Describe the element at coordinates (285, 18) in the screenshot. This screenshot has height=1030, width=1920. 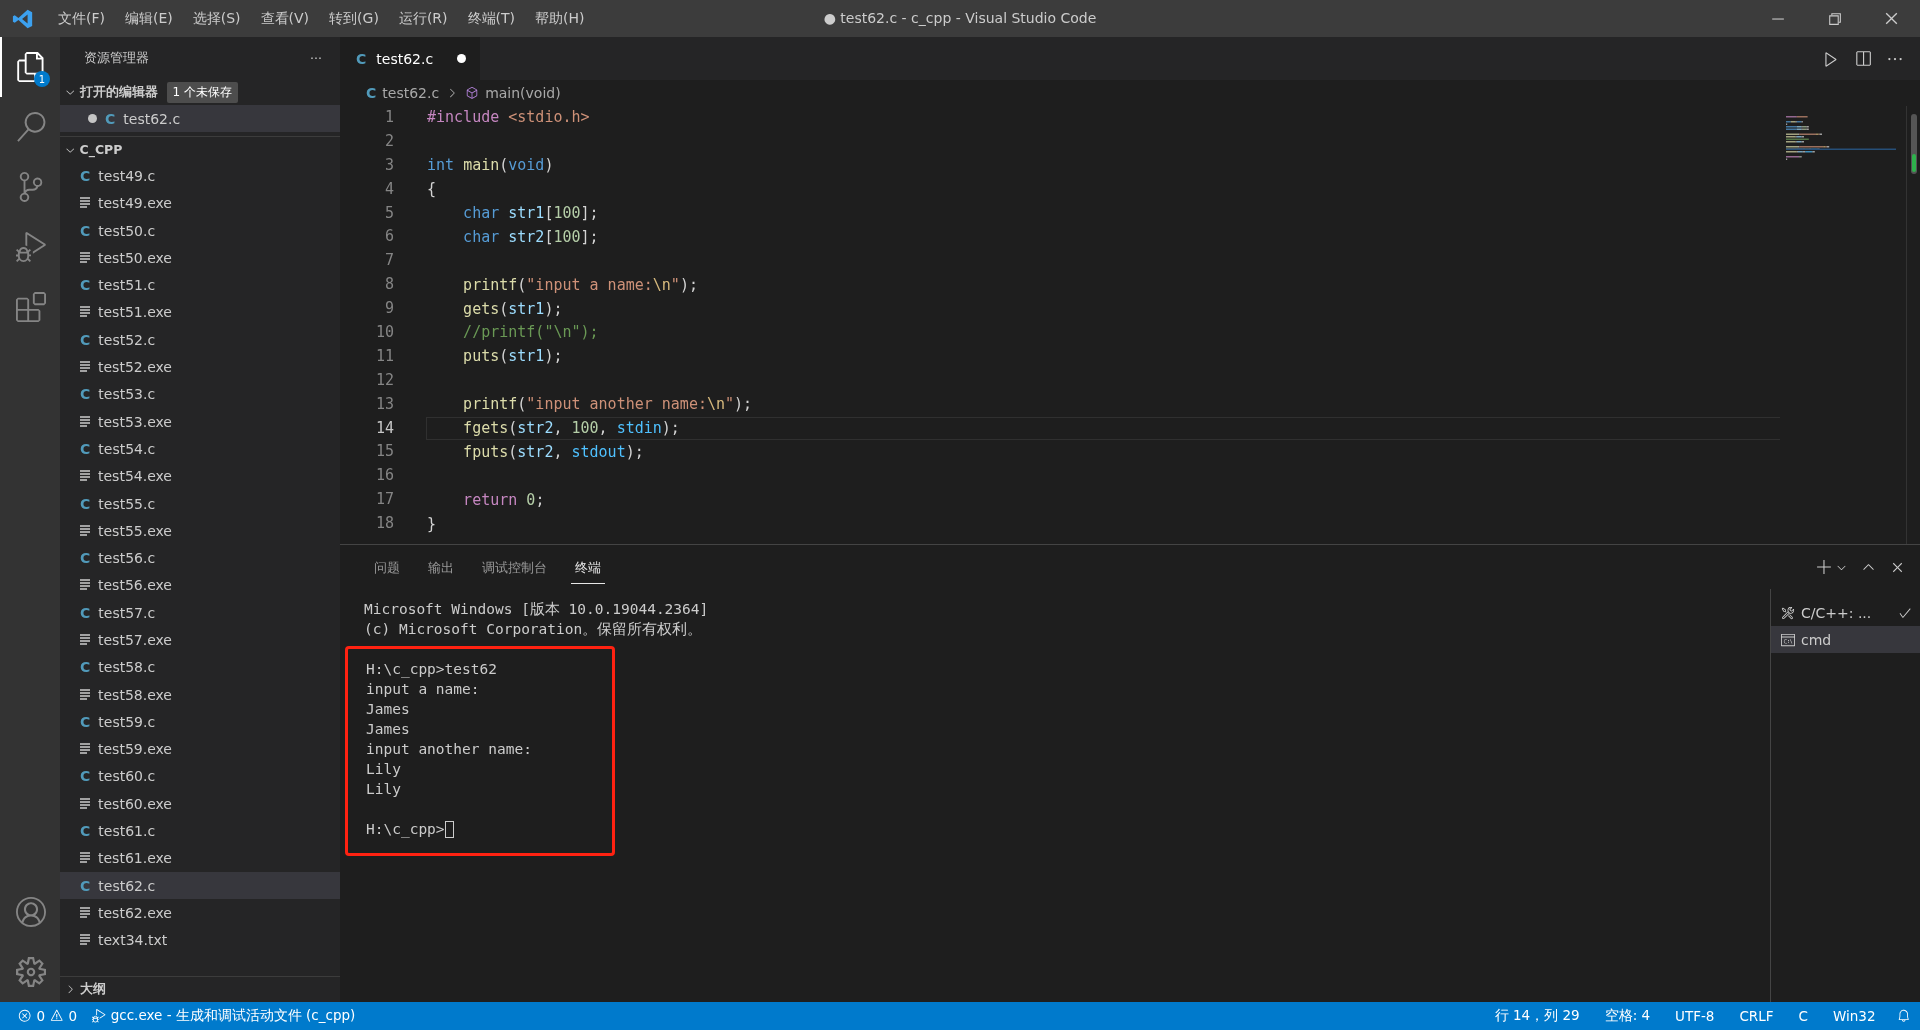
I see `menu-item: 查看(V)` at that location.